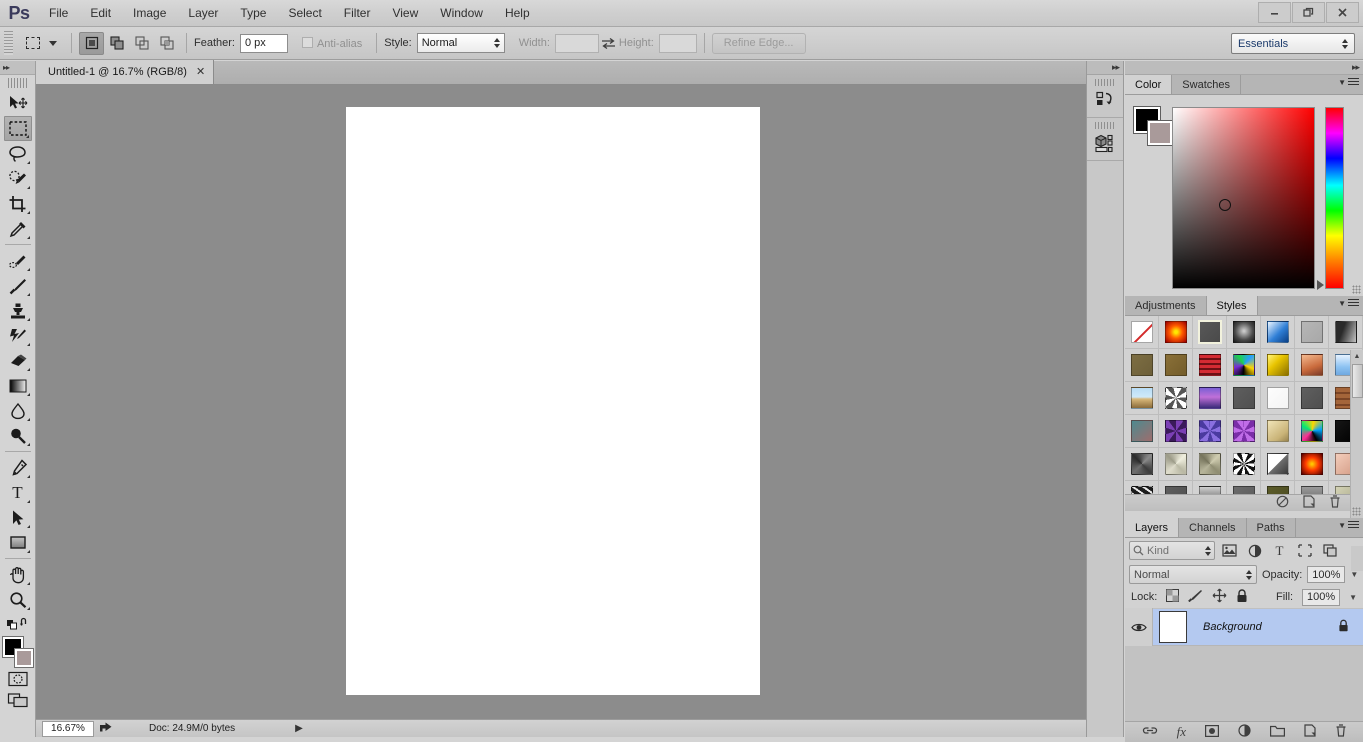 Image resolution: width=1363 pixels, height=742 pixels. I want to click on lock-all-icon, so click(1242, 597).